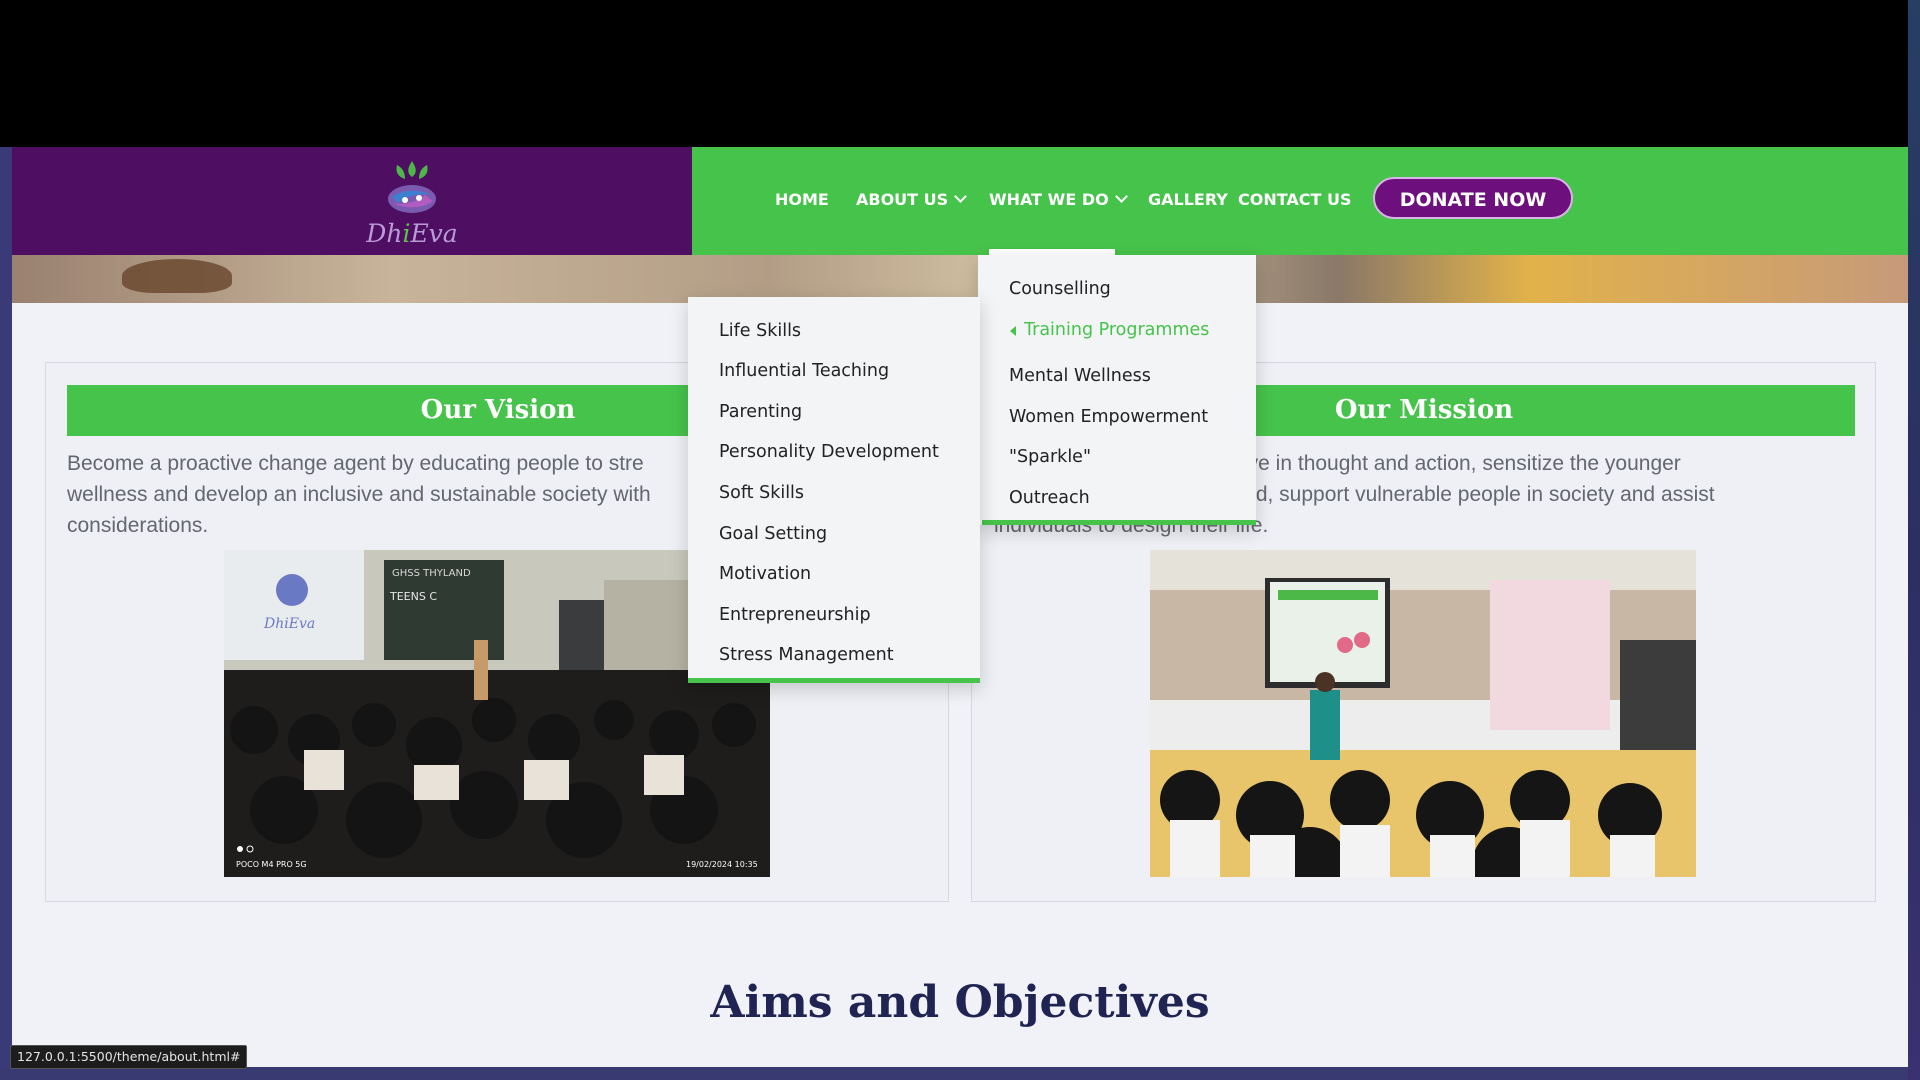  I want to click on submenu-item-motivation: Motivation, so click(765, 574).